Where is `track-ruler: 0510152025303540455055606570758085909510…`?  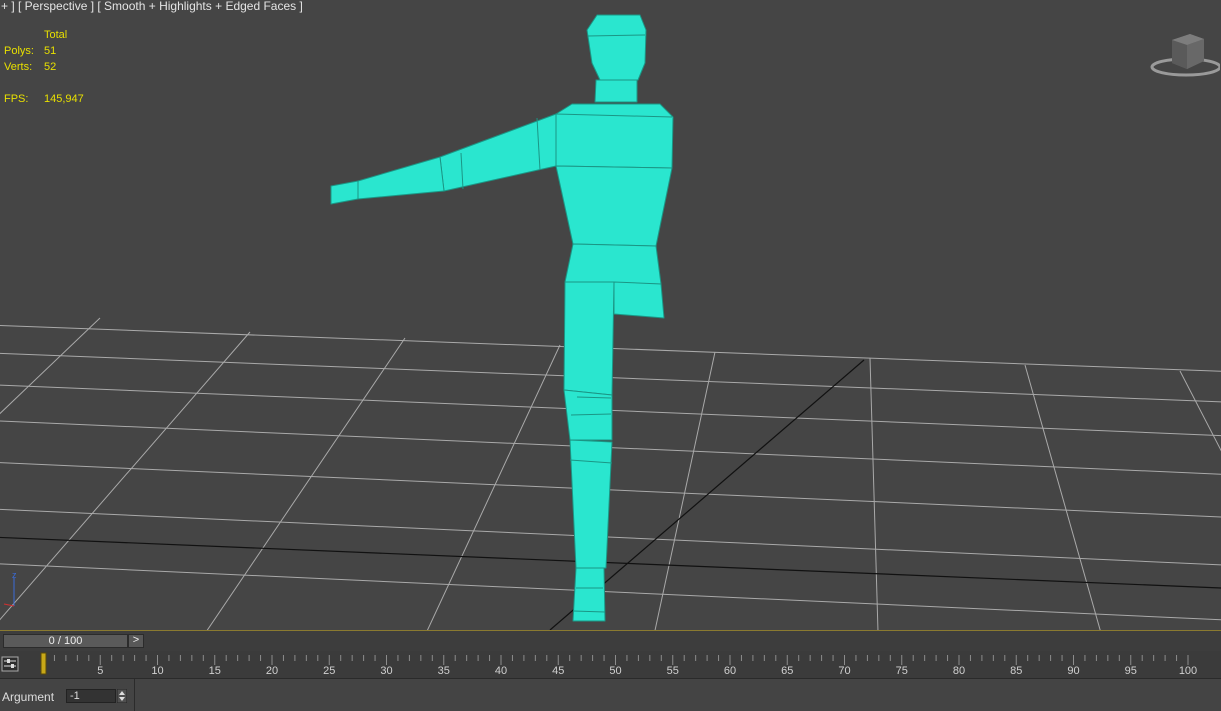 track-ruler: 0510152025303540455055606570758085909510… is located at coordinates (610, 664).